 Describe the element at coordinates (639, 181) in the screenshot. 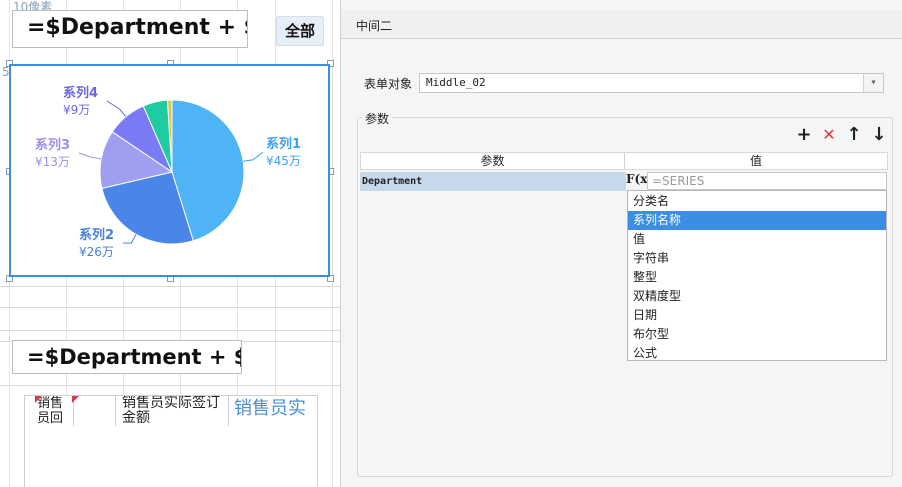

I see `formula-fx-icon: F(x)` at that location.